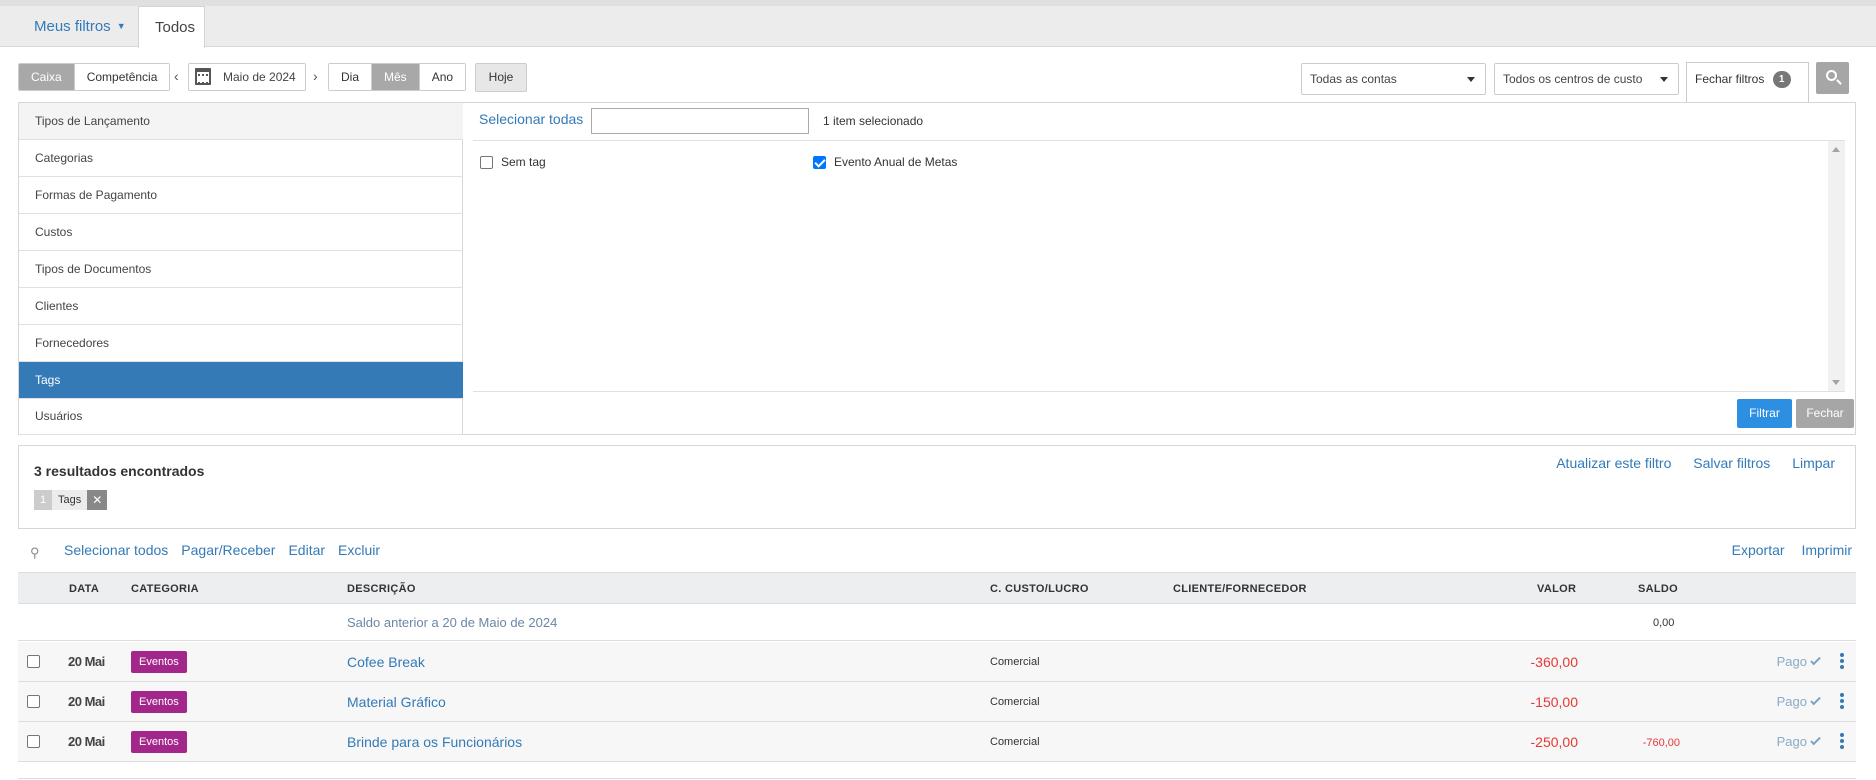  I want to click on header-cost-center: C. CUSTO/LUCRO, so click(1039, 589).